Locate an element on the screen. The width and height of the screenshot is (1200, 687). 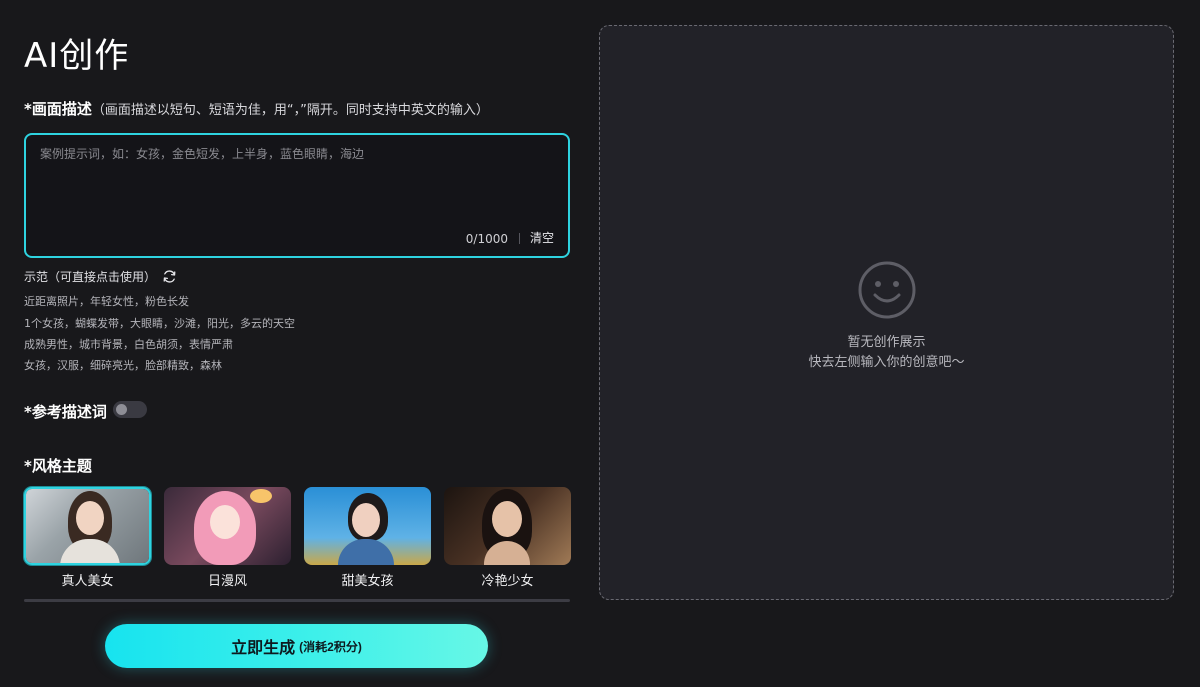
style-card-realistic is located at coordinates (87, 526).